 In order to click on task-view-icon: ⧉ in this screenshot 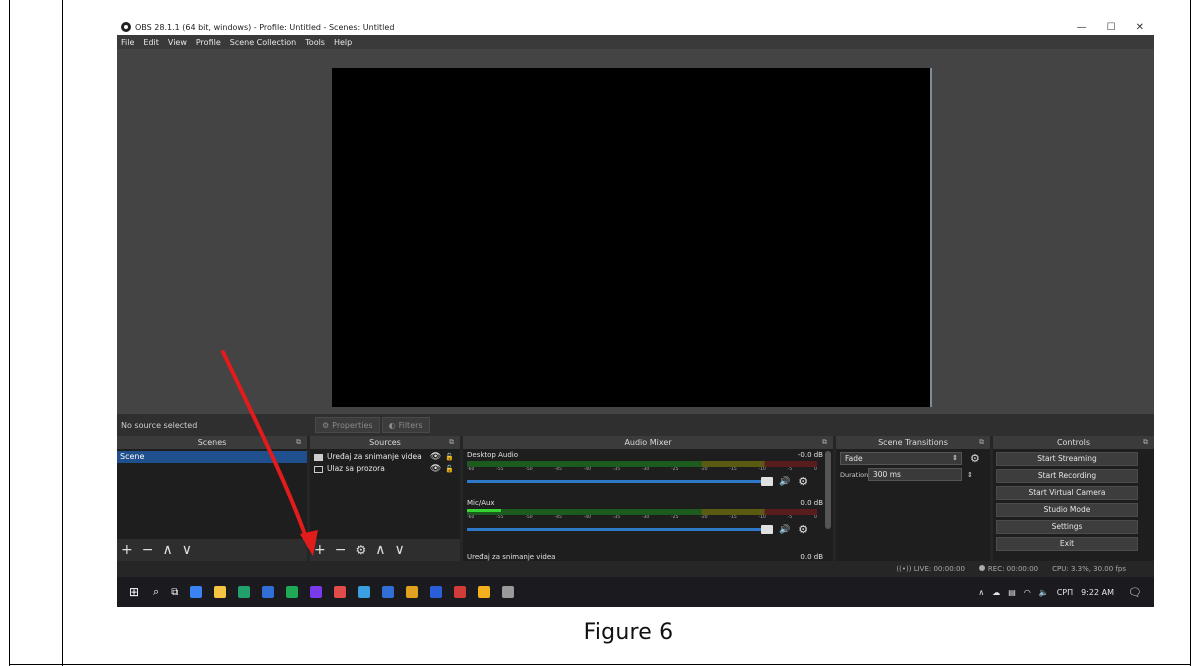, I will do `click(174, 592)`.